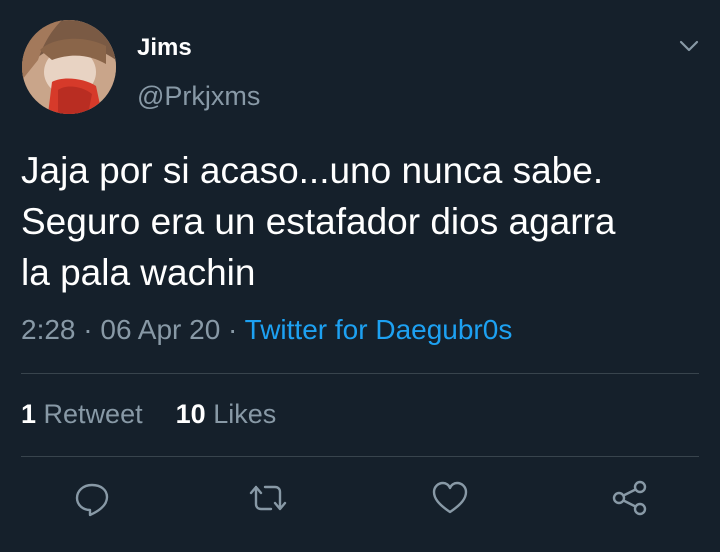  Describe the element at coordinates (630, 498) in the screenshot. I see `share-icon` at that location.